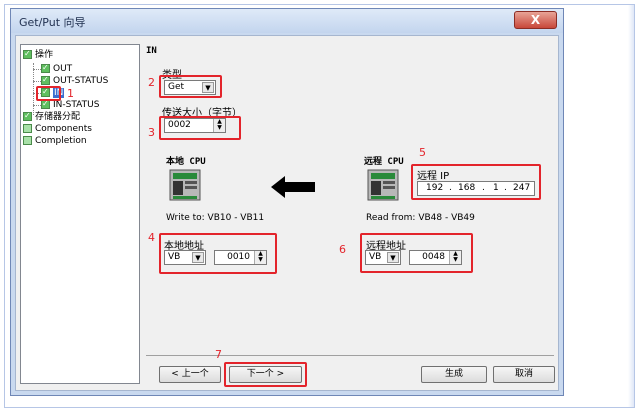 The height and width of the screenshot is (412, 639). What do you see at coordinates (384, 162) in the screenshot?
I see `remote-cpu-heading: 远程 CPU` at bounding box center [384, 162].